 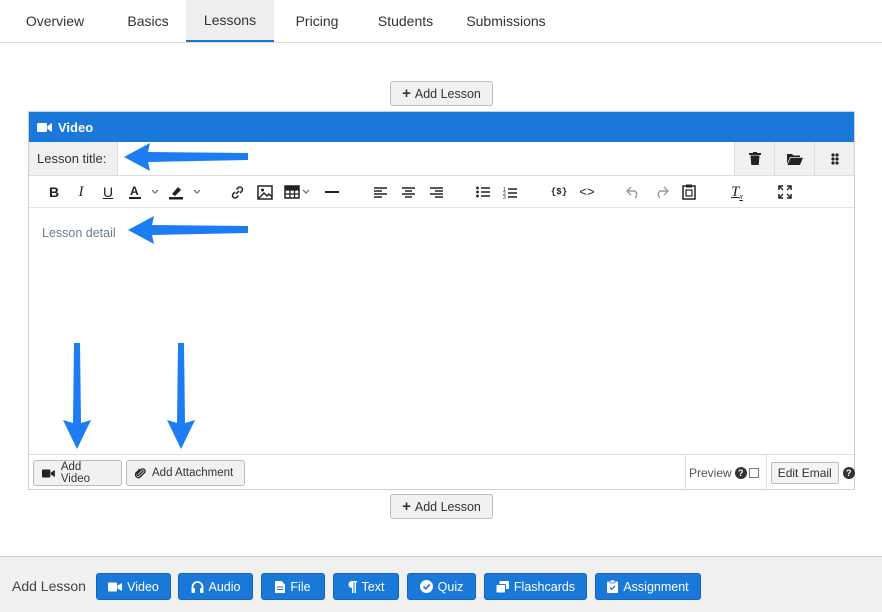 I want to click on email-help-icon: ?, so click(x=848, y=472).